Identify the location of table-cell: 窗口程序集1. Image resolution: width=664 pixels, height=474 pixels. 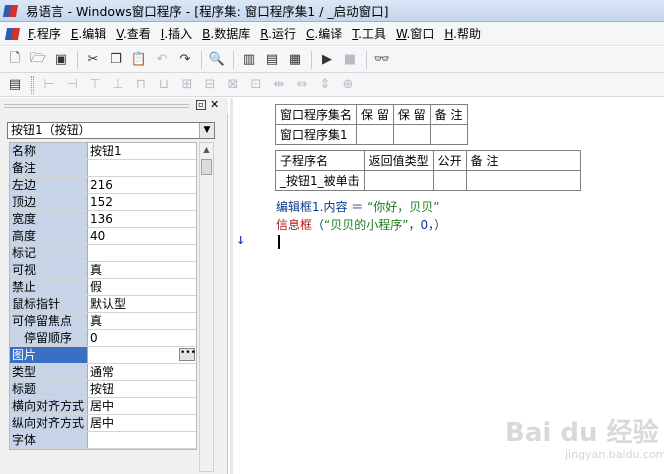
(316, 134).